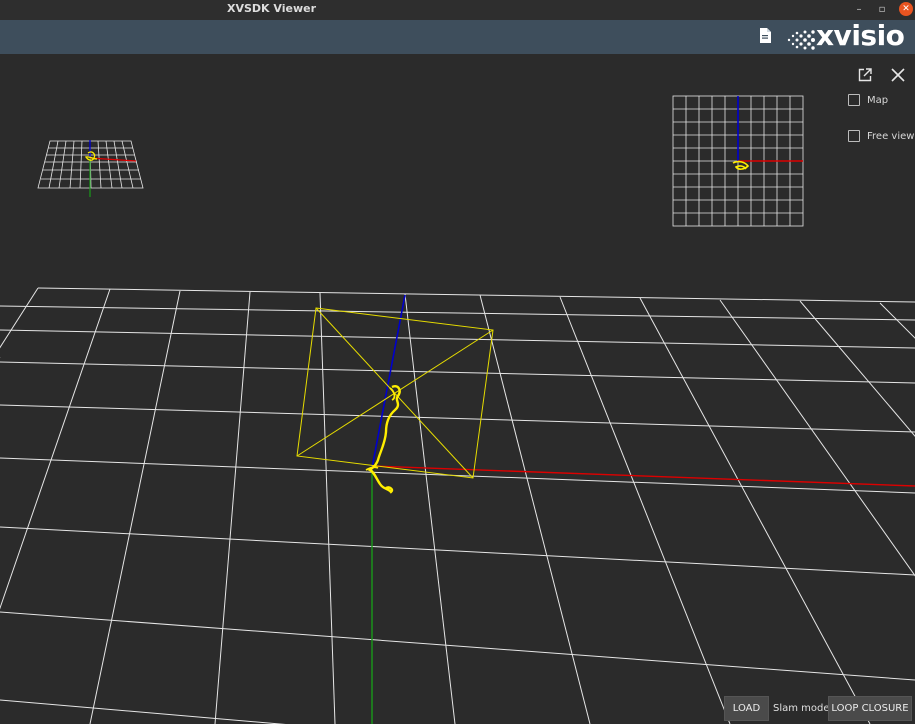 This screenshot has width=915, height=724. I want to click on document-icon, so click(765, 37).